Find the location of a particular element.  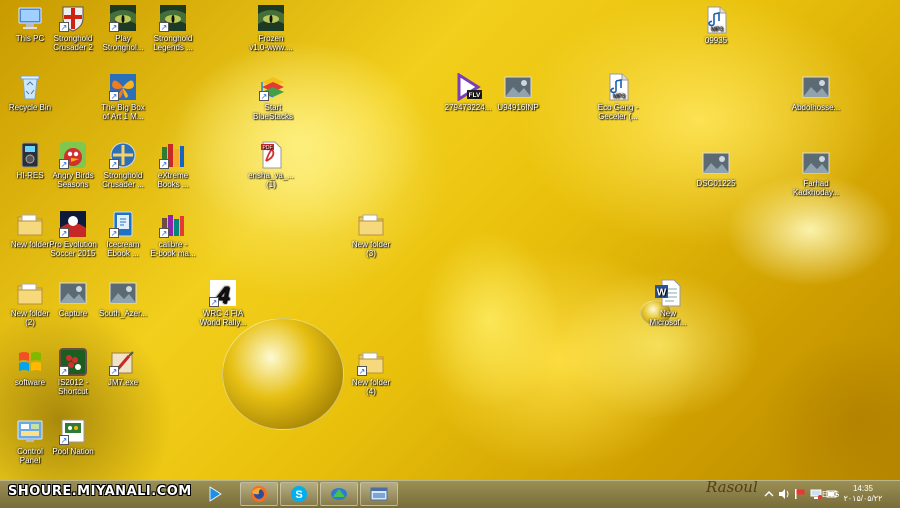

window-icon is located at coordinates (379, 494).